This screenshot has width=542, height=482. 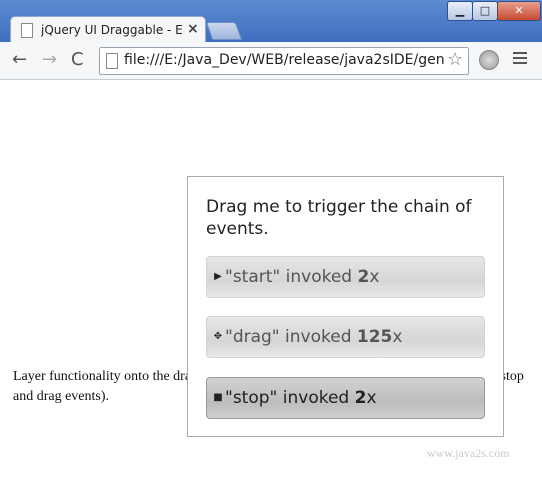 I want to click on event-start-counter: ▶ "start" invoked 2x, so click(x=345, y=277).